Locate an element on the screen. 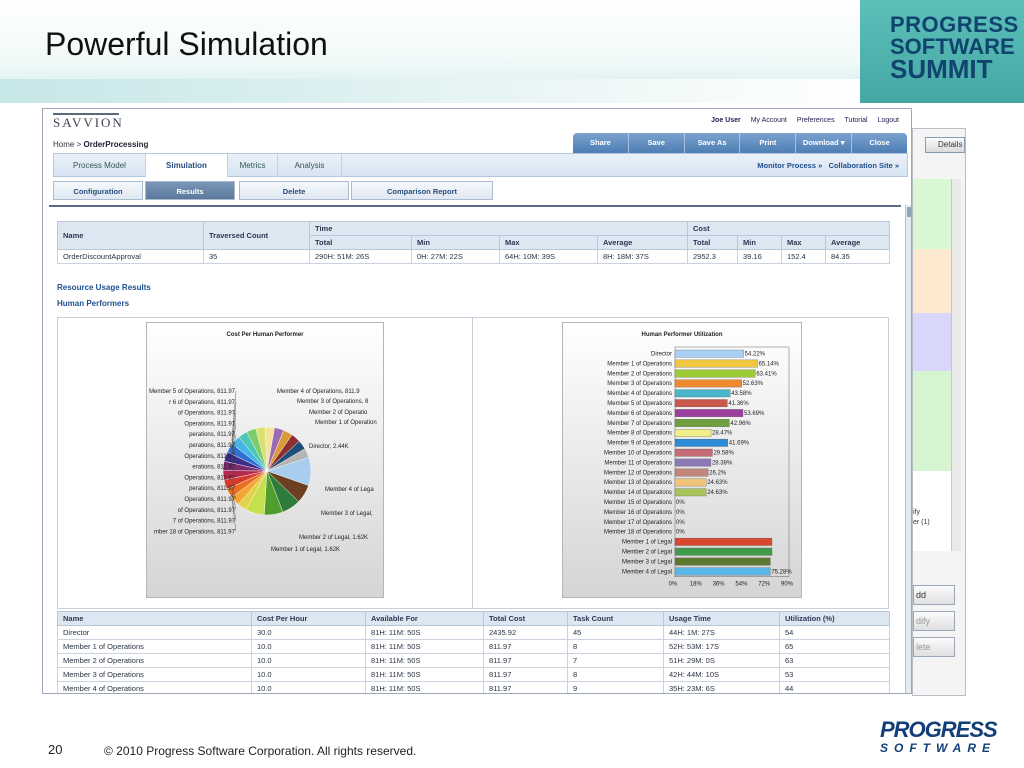 The width and height of the screenshot is (1024, 768). col-cost-per-hour: Cost Per Hour is located at coordinates (308, 618).